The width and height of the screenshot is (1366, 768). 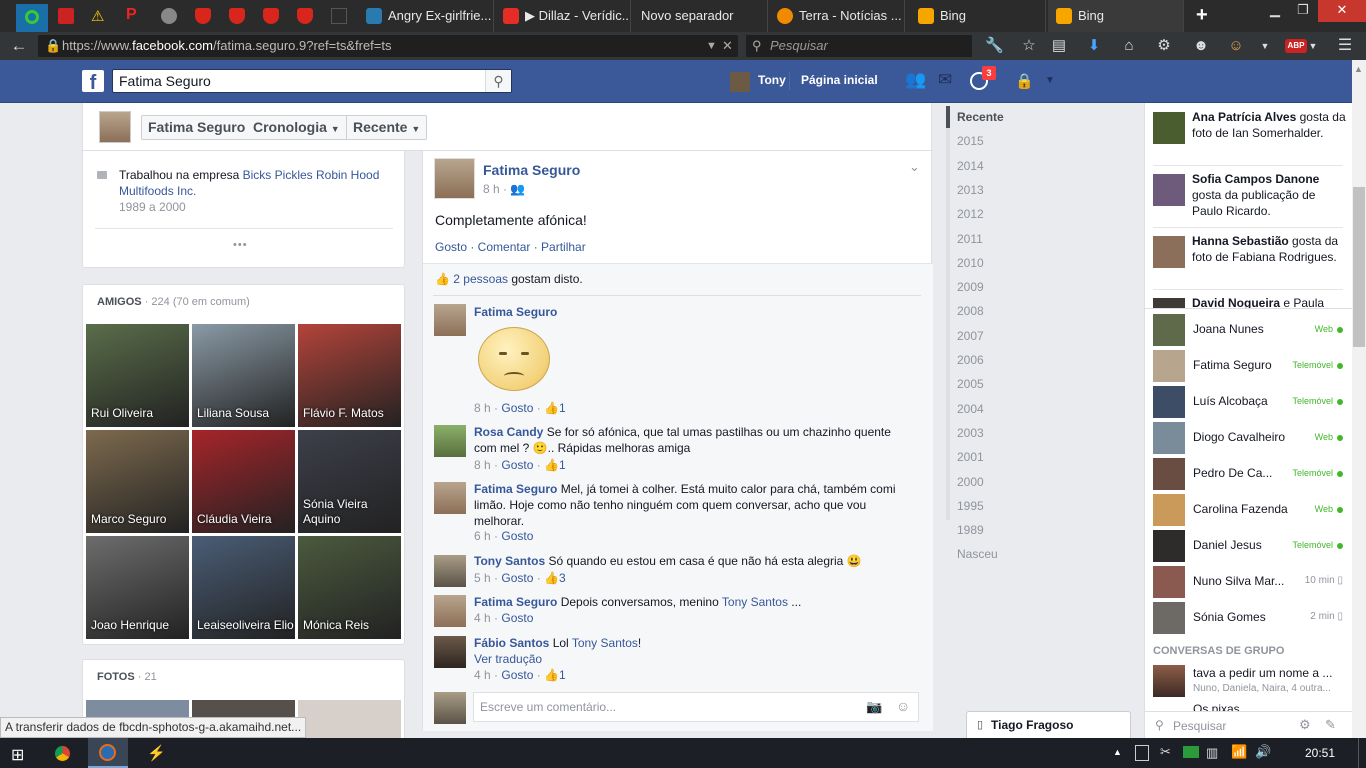 I want to click on friend-requests-icon: 👥, so click(x=916, y=81).